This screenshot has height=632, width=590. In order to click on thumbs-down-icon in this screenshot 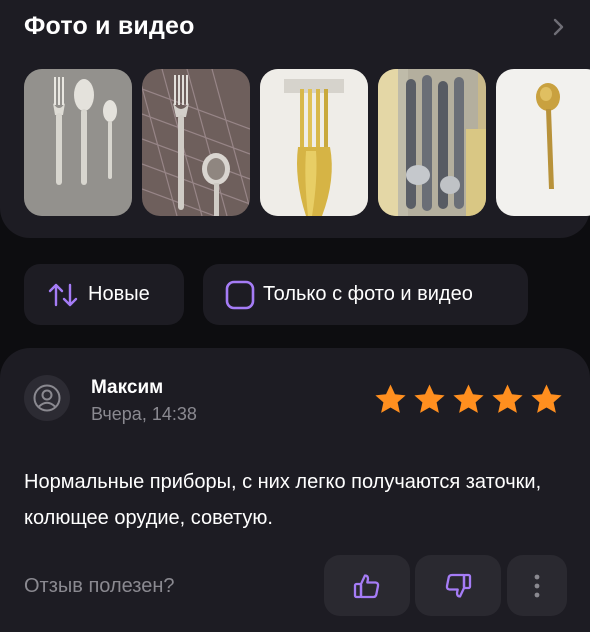, I will do `click(458, 585)`.